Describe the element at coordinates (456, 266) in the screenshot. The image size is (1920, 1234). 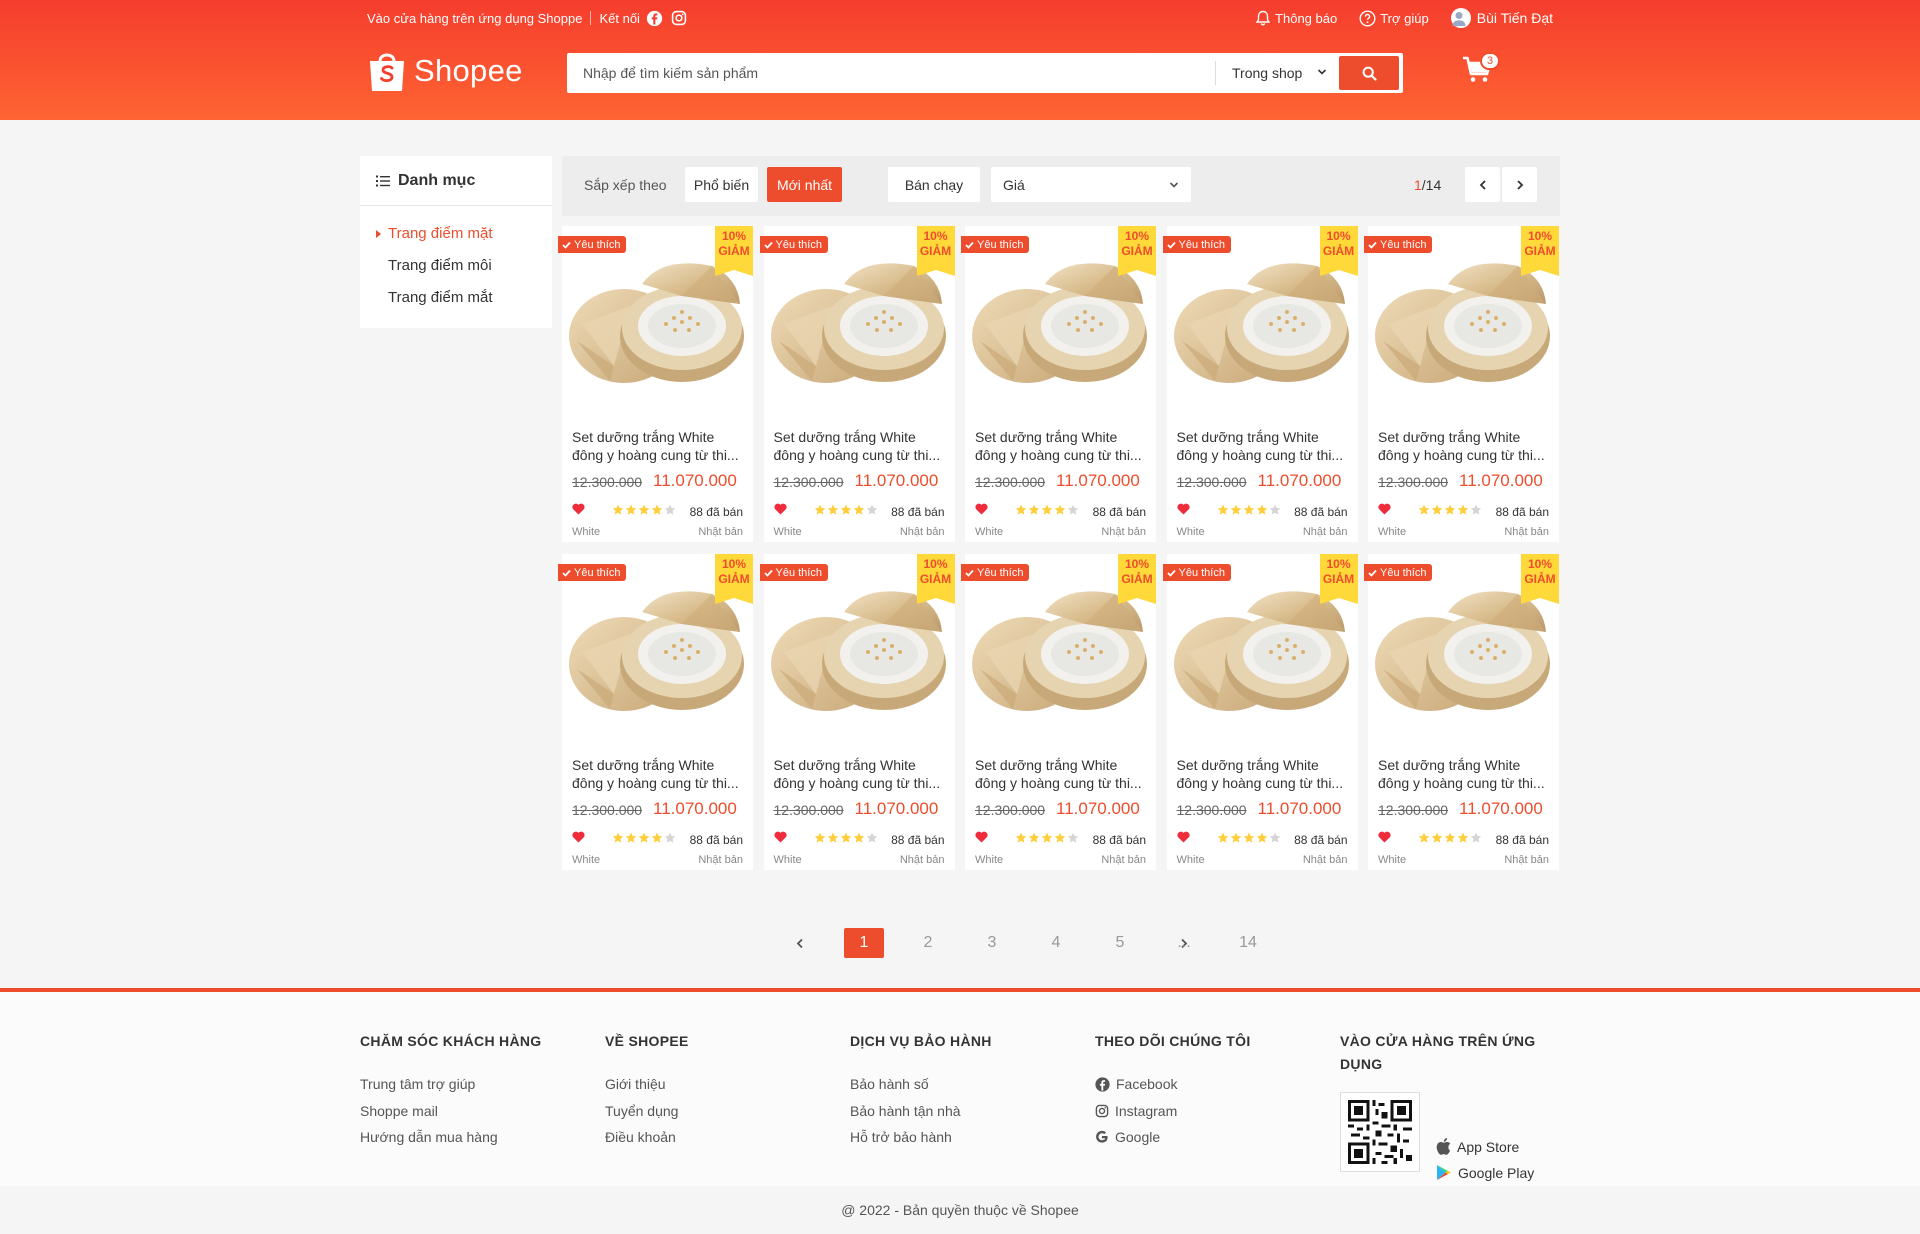
I see `category-item-lips: Trang điểm môi` at that location.